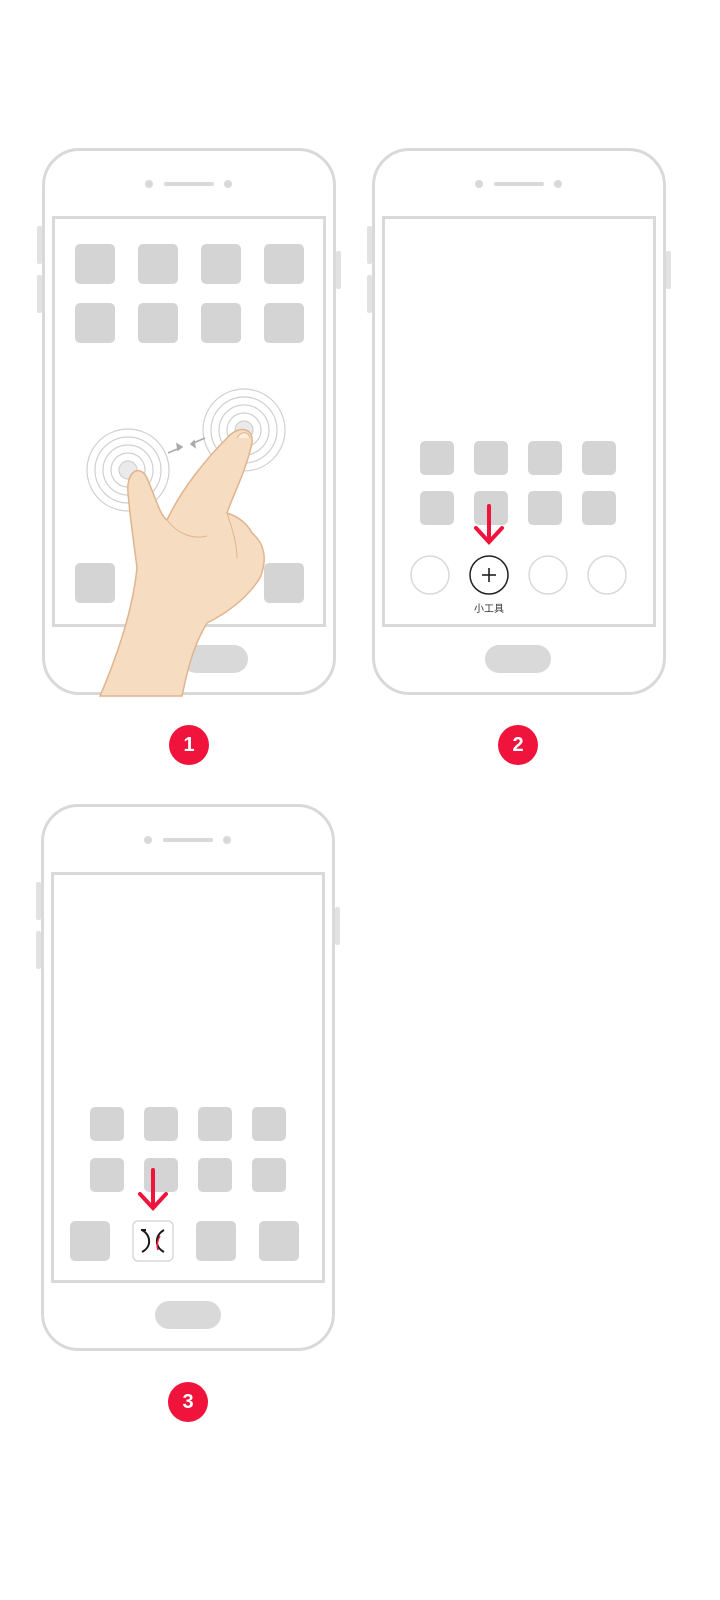 The height and width of the screenshot is (1600, 720). What do you see at coordinates (153, 1241) in the screenshot?
I see `widget-tile` at bounding box center [153, 1241].